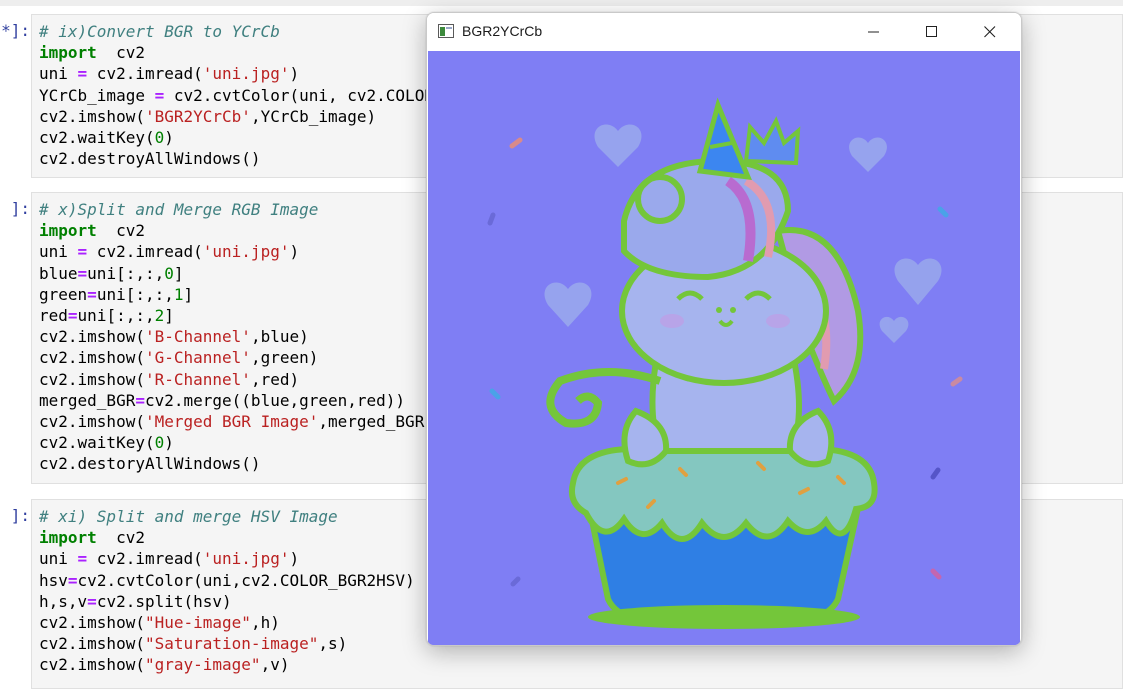 This screenshot has width=1123, height=689. What do you see at coordinates (724, 32) in the screenshot?
I see `window-titlebar: BGR2YCrCb` at bounding box center [724, 32].